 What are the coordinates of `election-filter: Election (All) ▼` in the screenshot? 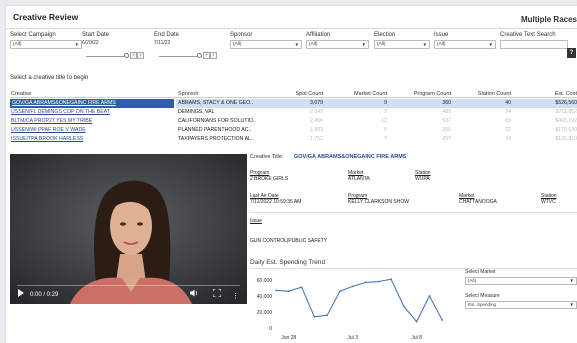 It's located at (402, 40).